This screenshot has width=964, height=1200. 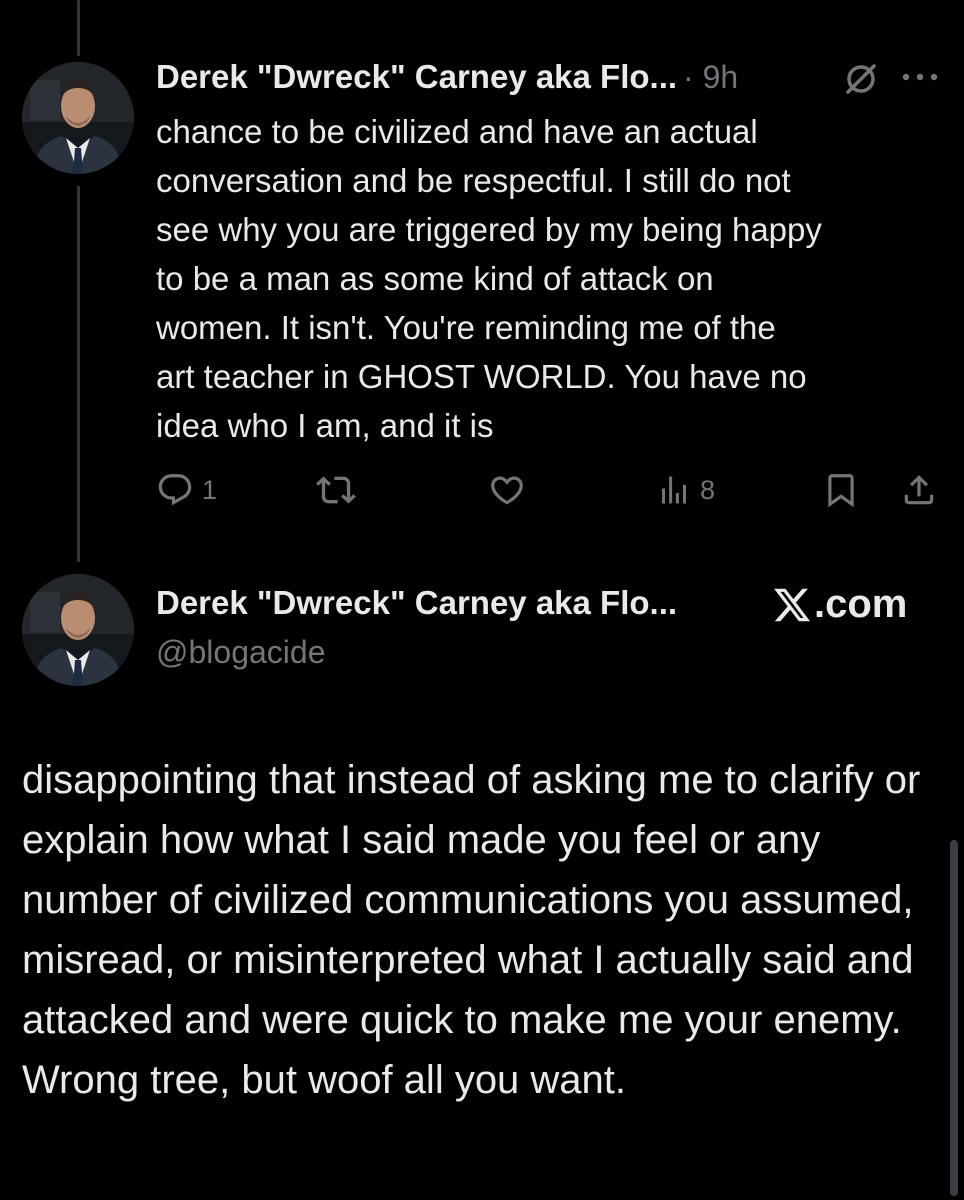 I want to click on reply-button: 1, so click(x=186, y=490).